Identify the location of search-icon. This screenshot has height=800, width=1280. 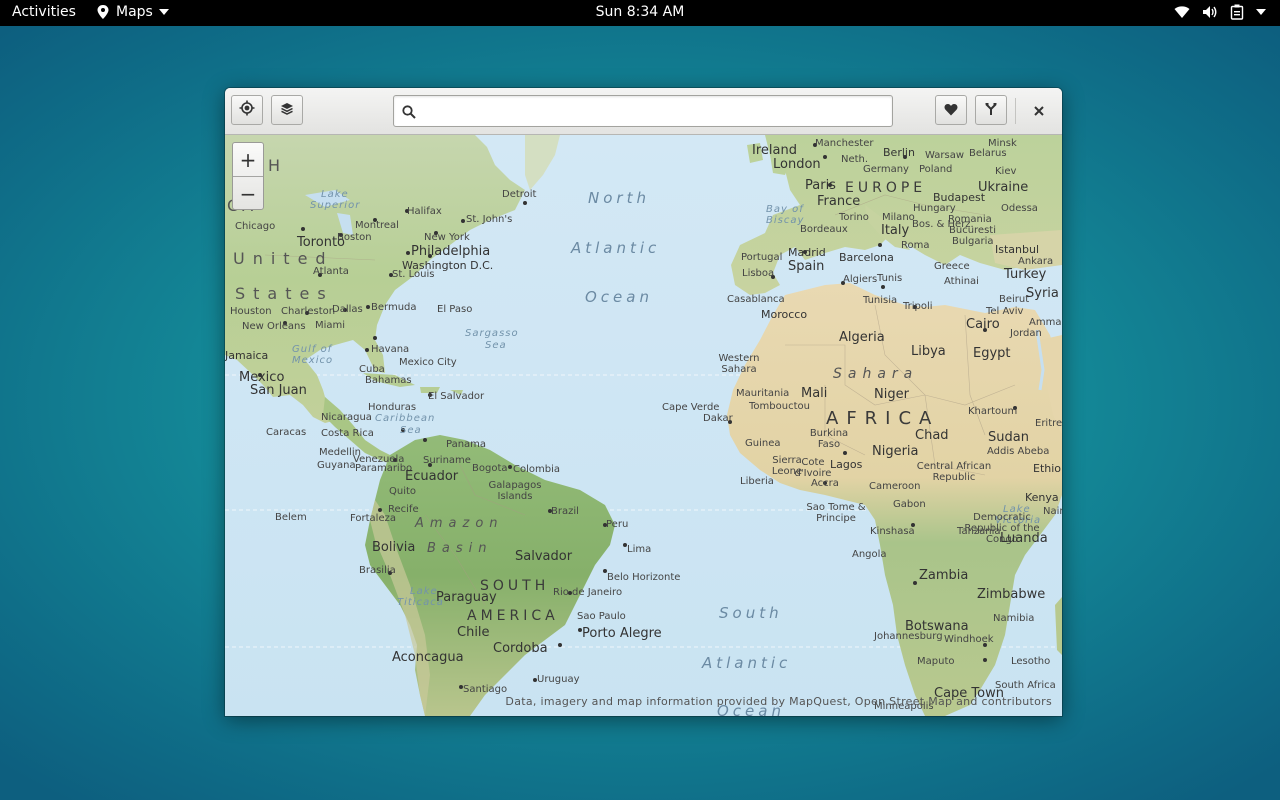
(409, 113).